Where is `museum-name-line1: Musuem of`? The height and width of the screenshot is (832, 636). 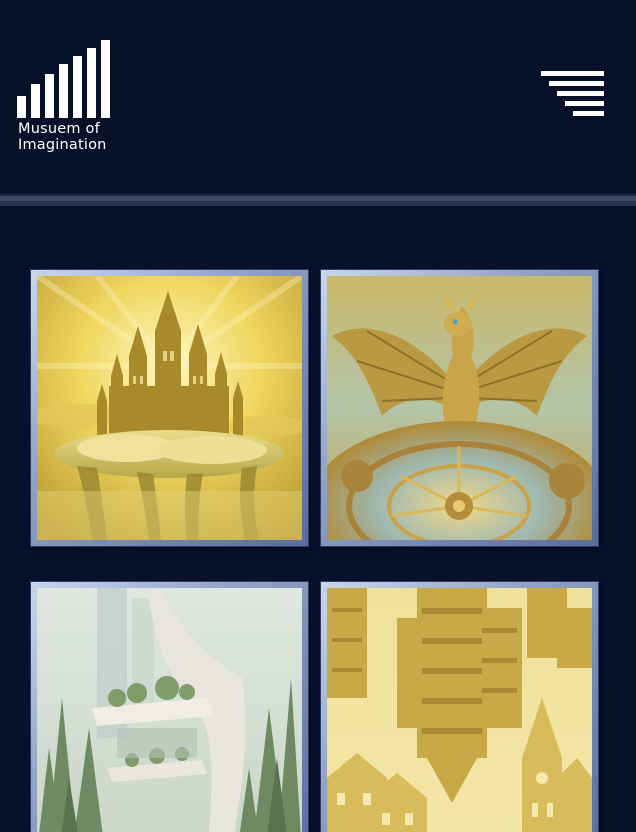 museum-name-line1: Musuem of is located at coordinates (59, 129).